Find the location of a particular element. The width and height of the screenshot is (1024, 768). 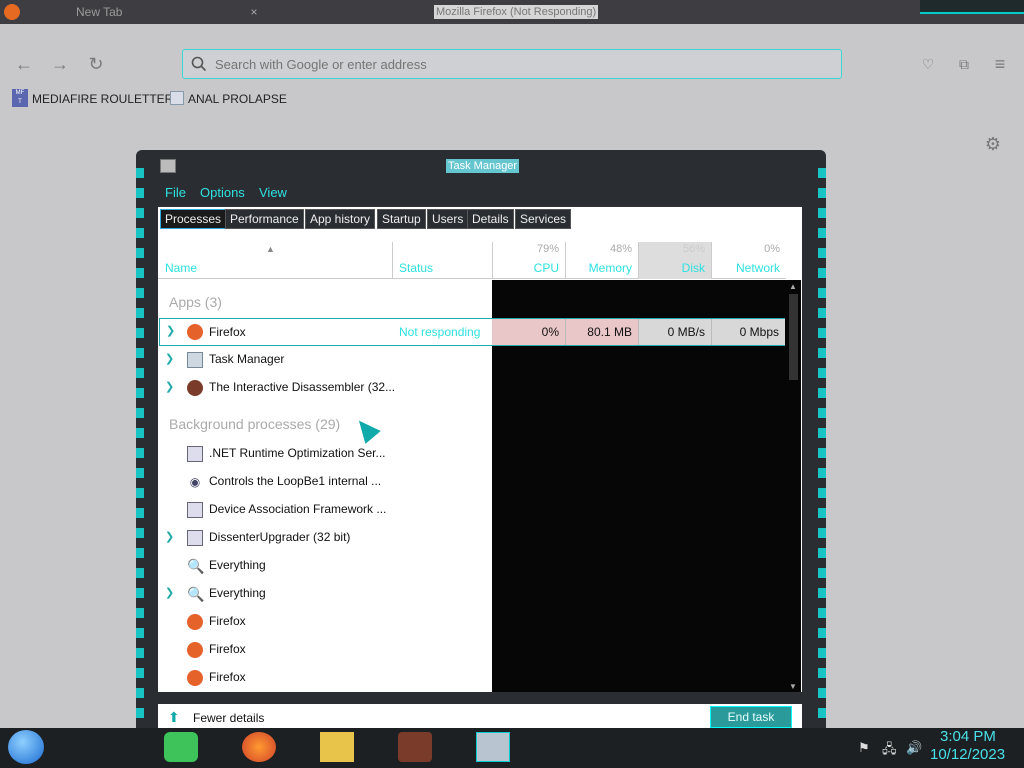

process-memory: 80.1 MB is located at coordinates (601, 332).